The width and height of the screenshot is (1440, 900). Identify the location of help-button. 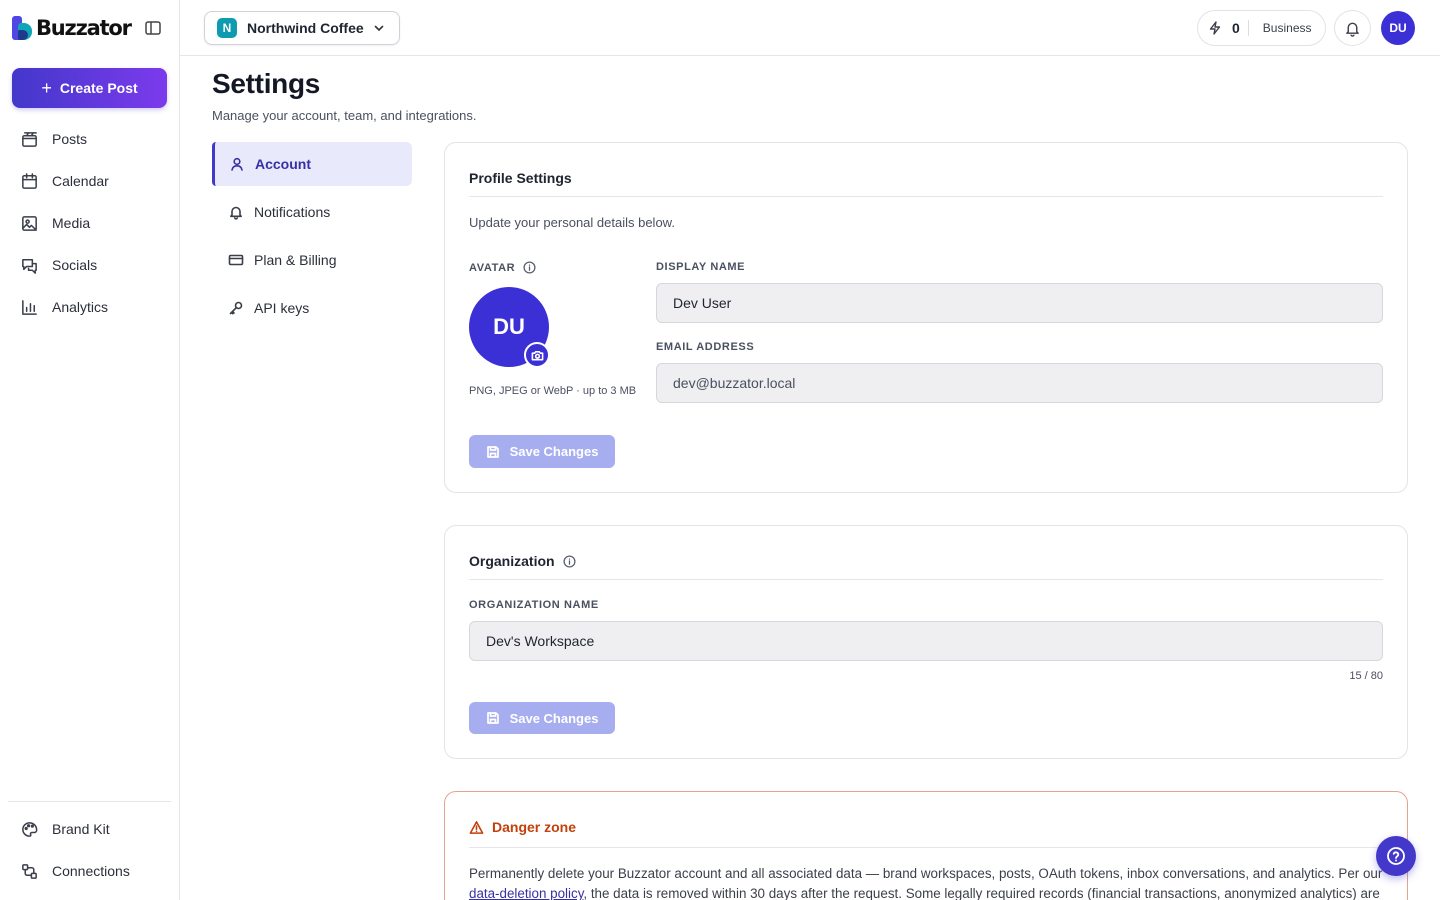
(1396, 856).